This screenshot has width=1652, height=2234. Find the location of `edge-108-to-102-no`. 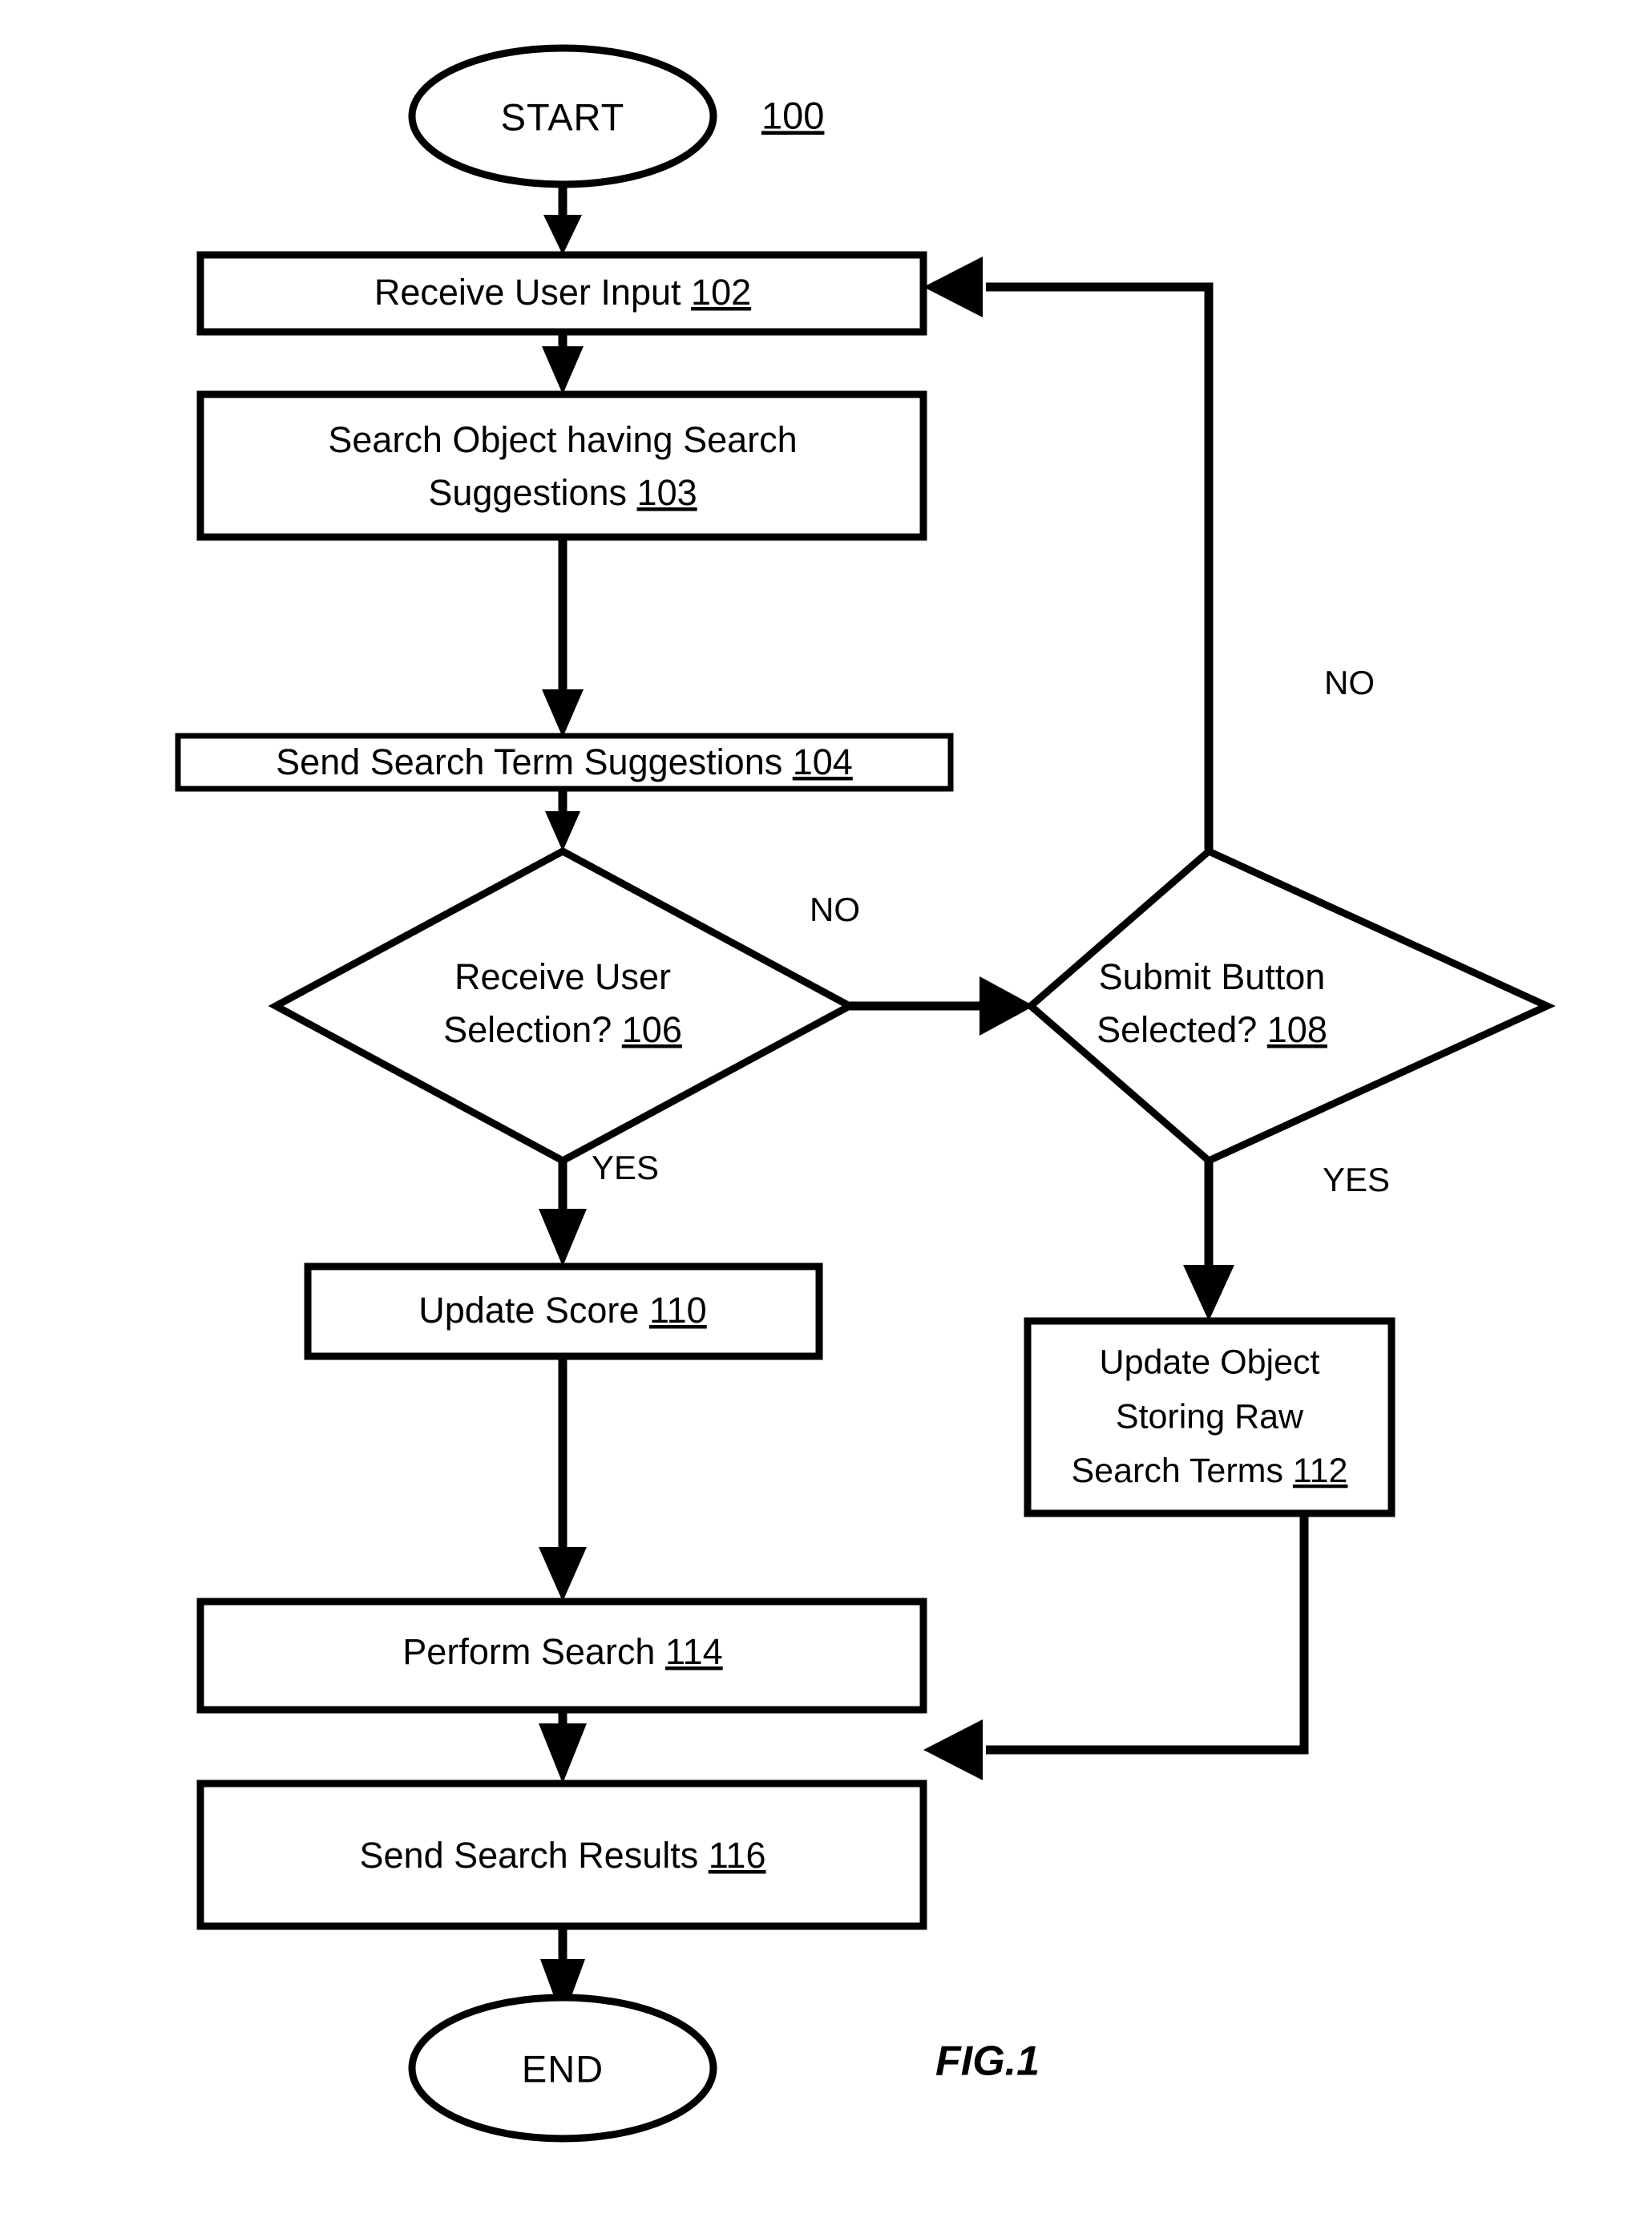

edge-108-to-102-no is located at coordinates (1068, 553).